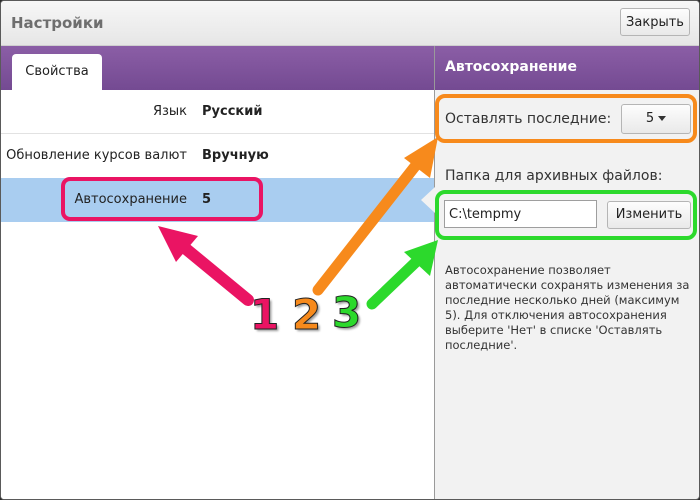 The width and height of the screenshot is (700, 500). What do you see at coordinates (306, 315) in the screenshot?
I see `annotation-number-2: 2` at bounding box center [306, 315].